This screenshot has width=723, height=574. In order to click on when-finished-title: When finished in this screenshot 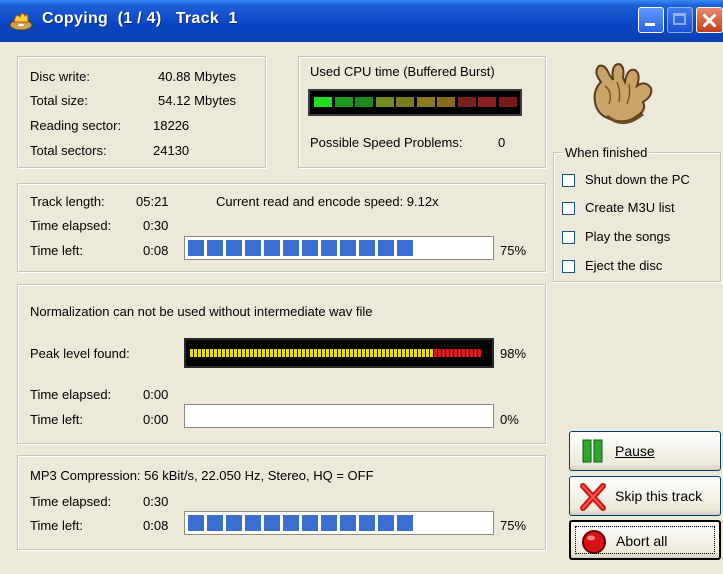, I will do `click(606, 153)`.